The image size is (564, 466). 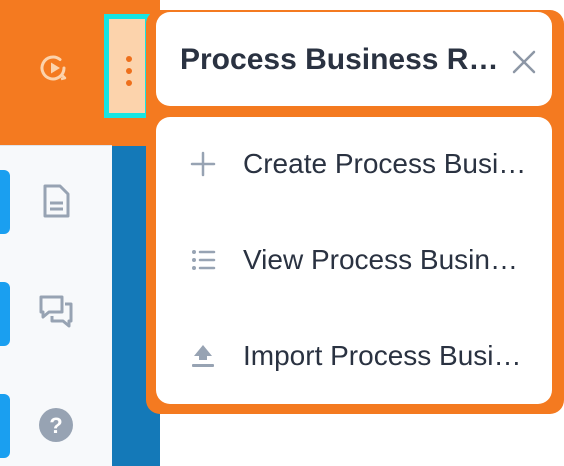 I want to click on list-icon, so click(x=204, y=260).